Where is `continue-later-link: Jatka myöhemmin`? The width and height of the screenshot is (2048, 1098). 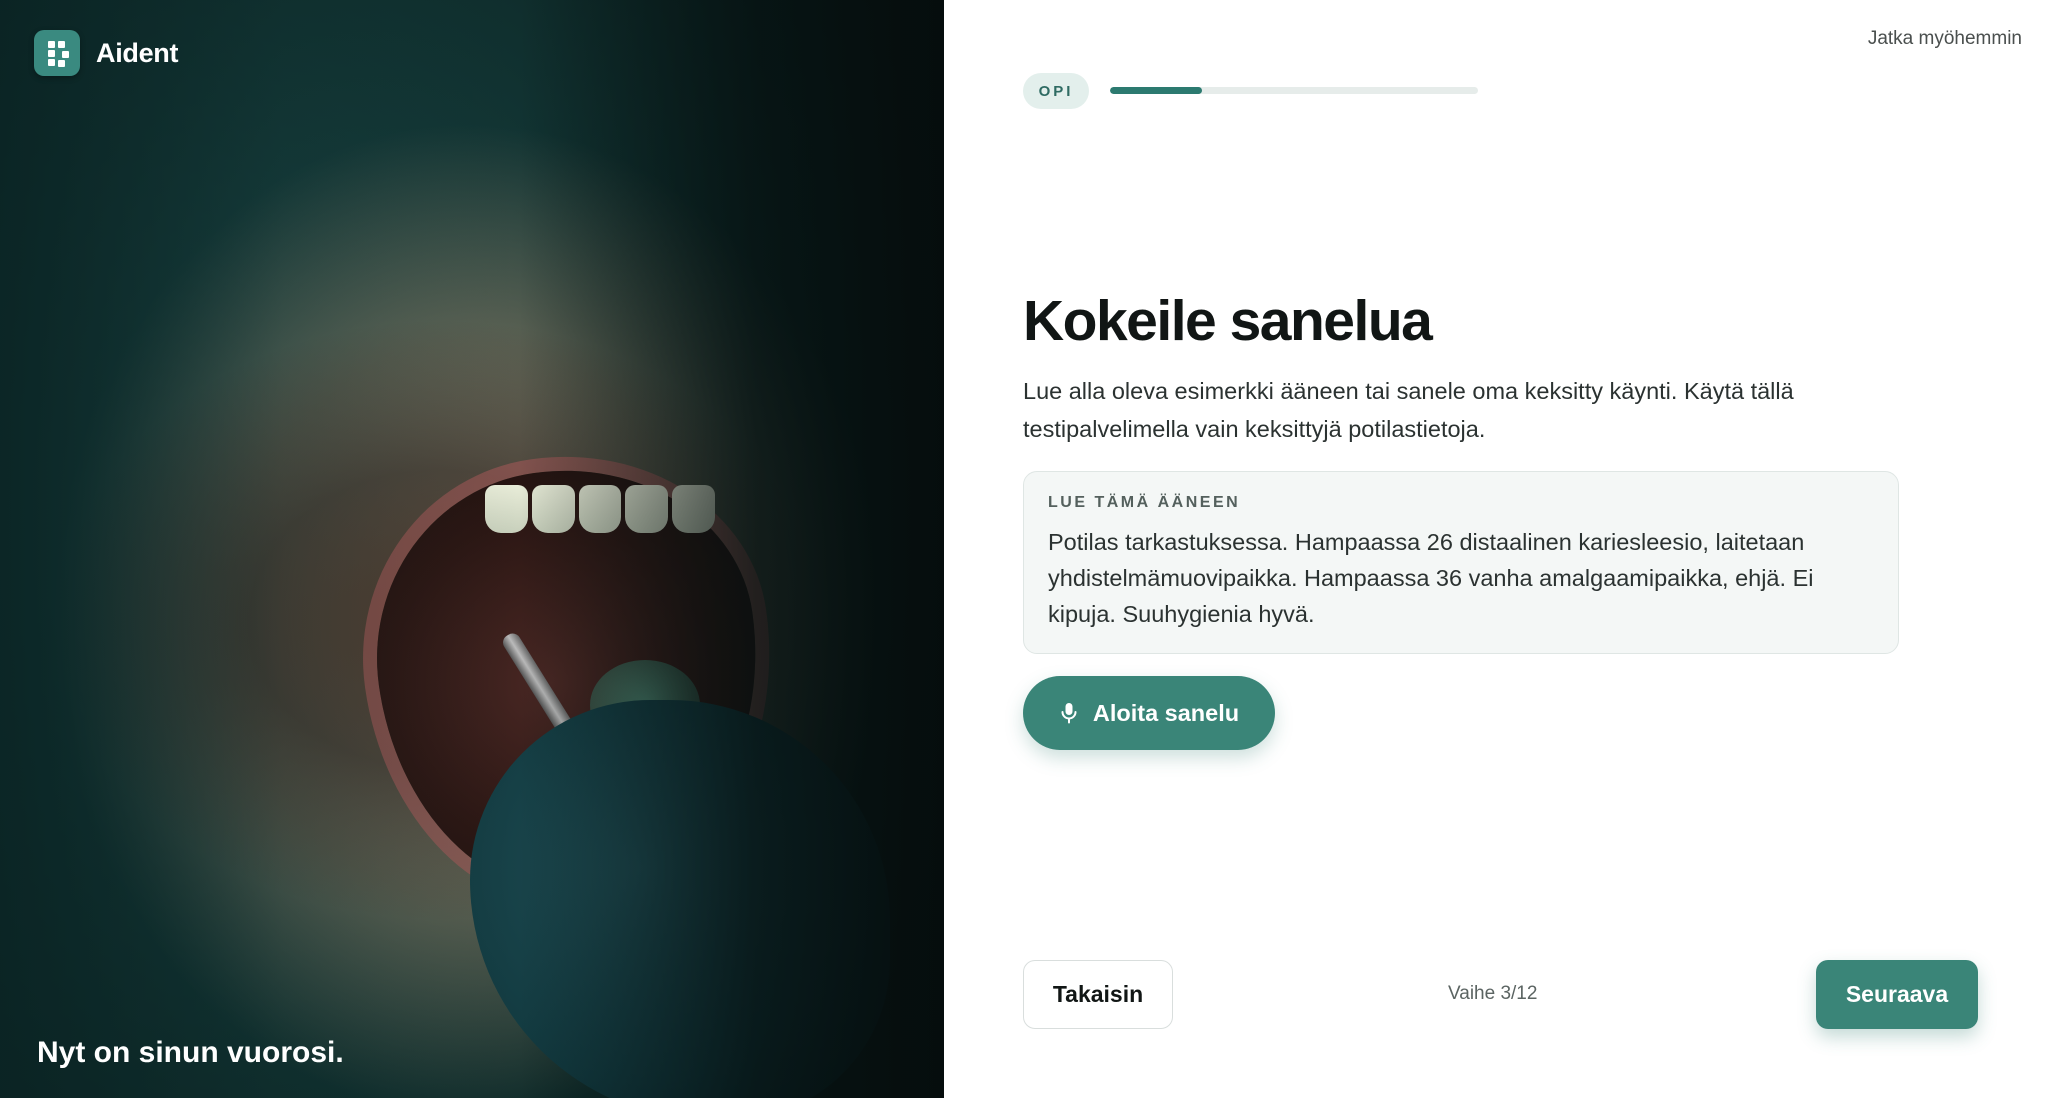 continue-later-link: Jatka myöhemmin is located at coordinates (1945, 39).